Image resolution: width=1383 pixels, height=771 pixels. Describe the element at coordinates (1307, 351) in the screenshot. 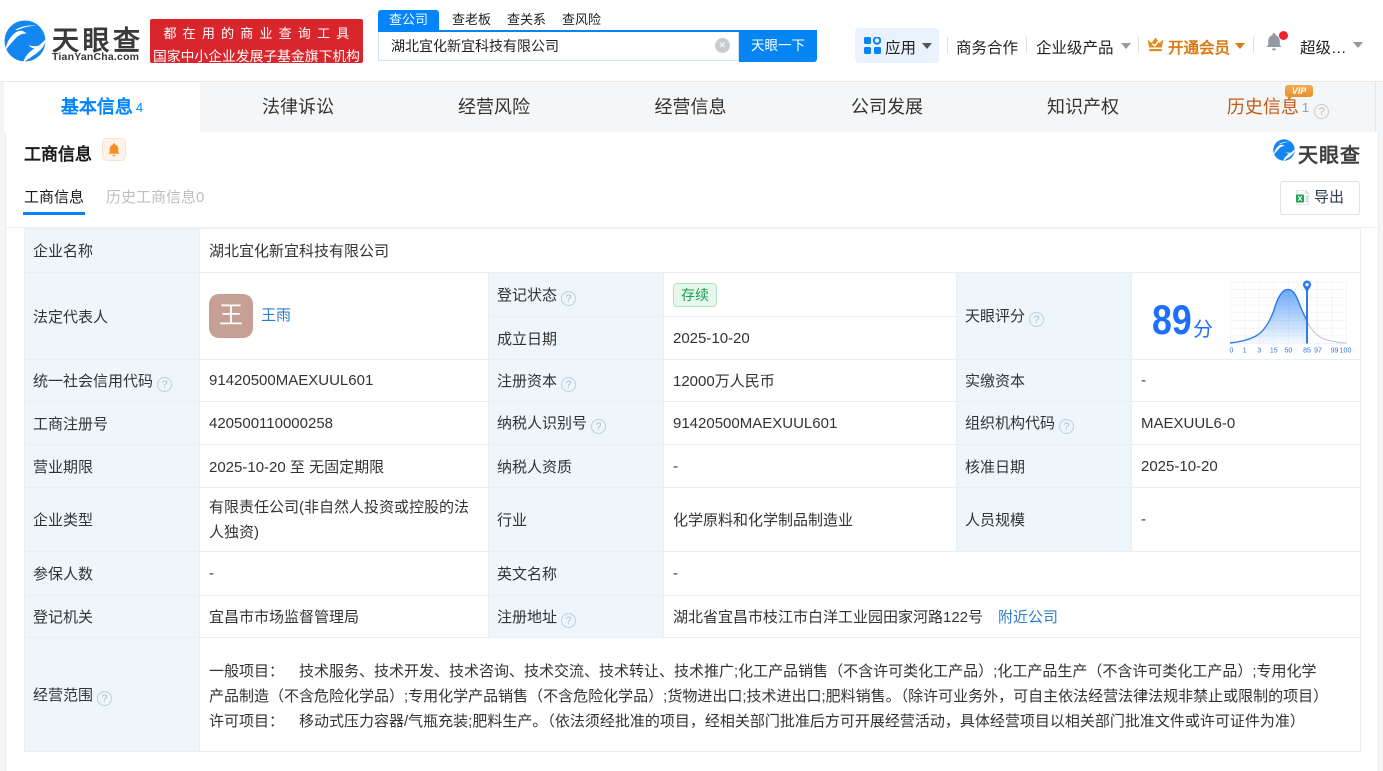

I see `svg-text: 85` at that location.